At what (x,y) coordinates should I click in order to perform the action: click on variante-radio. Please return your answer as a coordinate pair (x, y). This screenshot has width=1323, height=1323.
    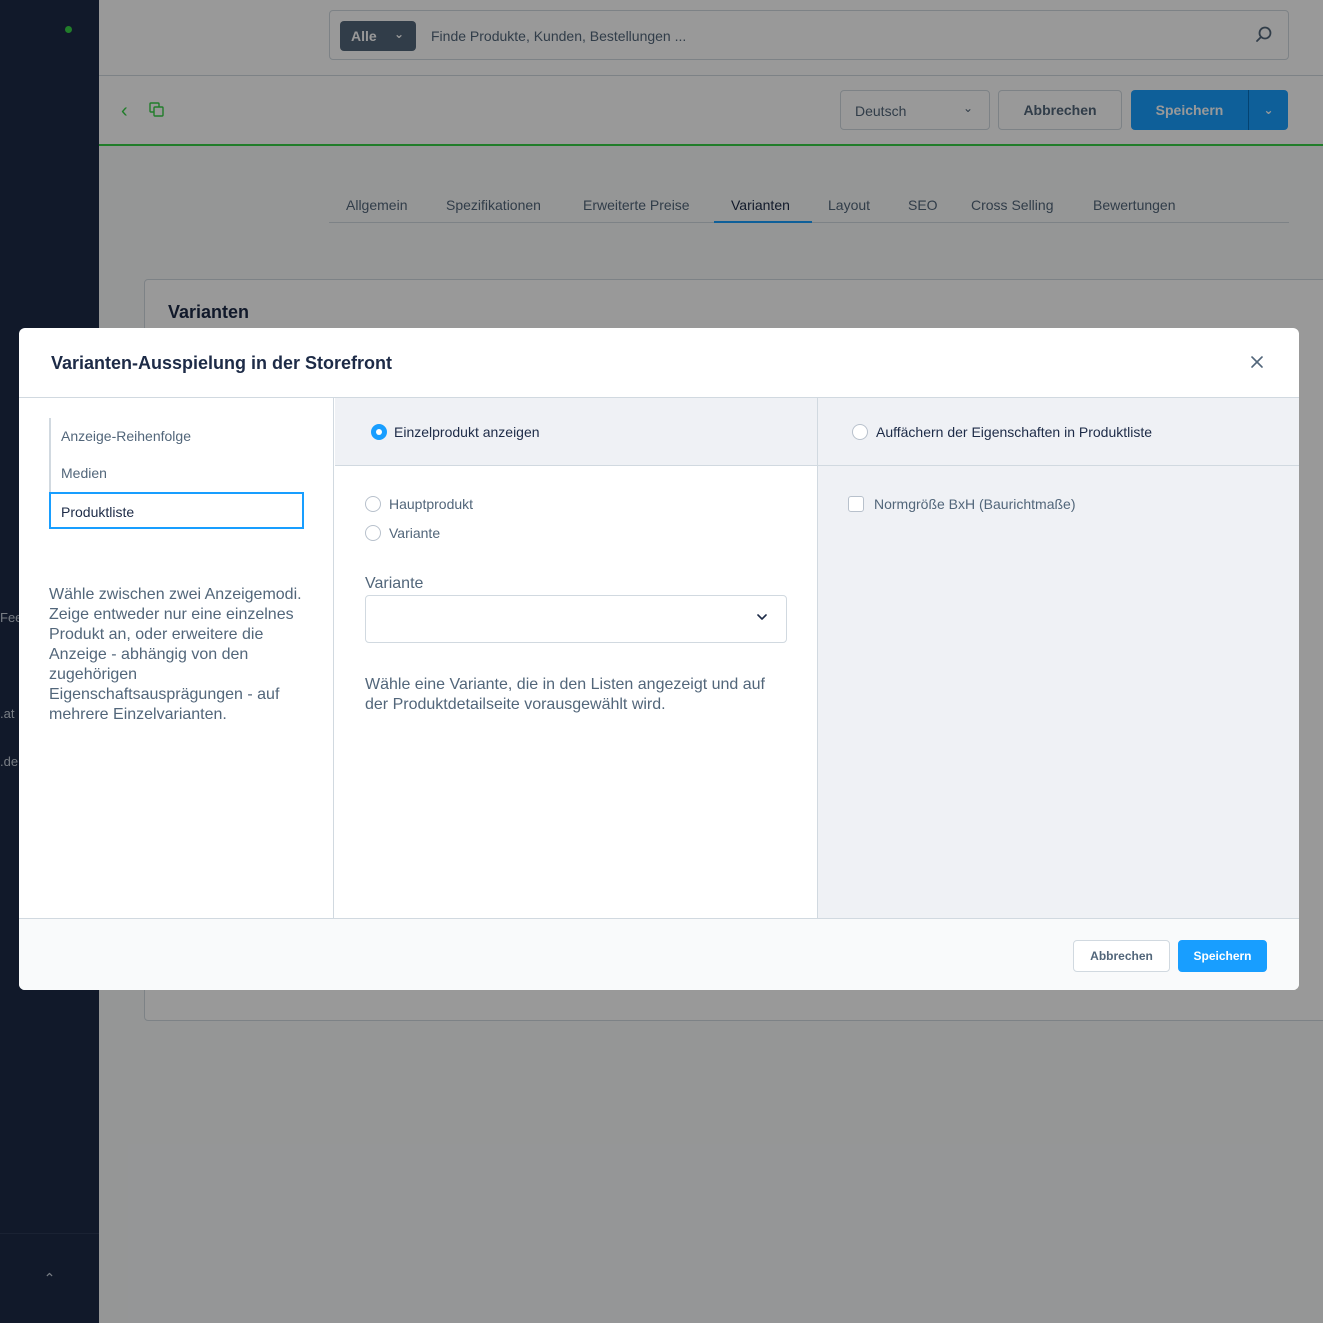
    Looking at the image, I should click on (373, 533).